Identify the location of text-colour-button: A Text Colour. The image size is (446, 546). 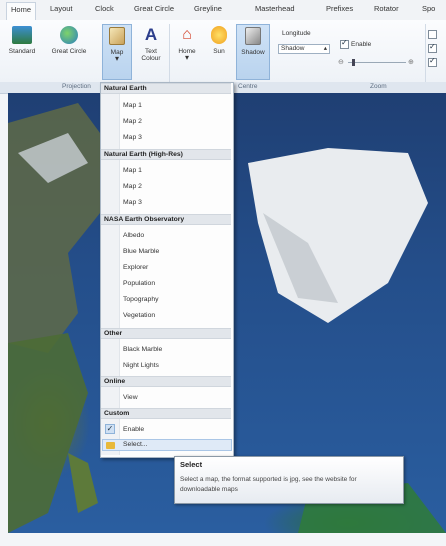
(151, 47).